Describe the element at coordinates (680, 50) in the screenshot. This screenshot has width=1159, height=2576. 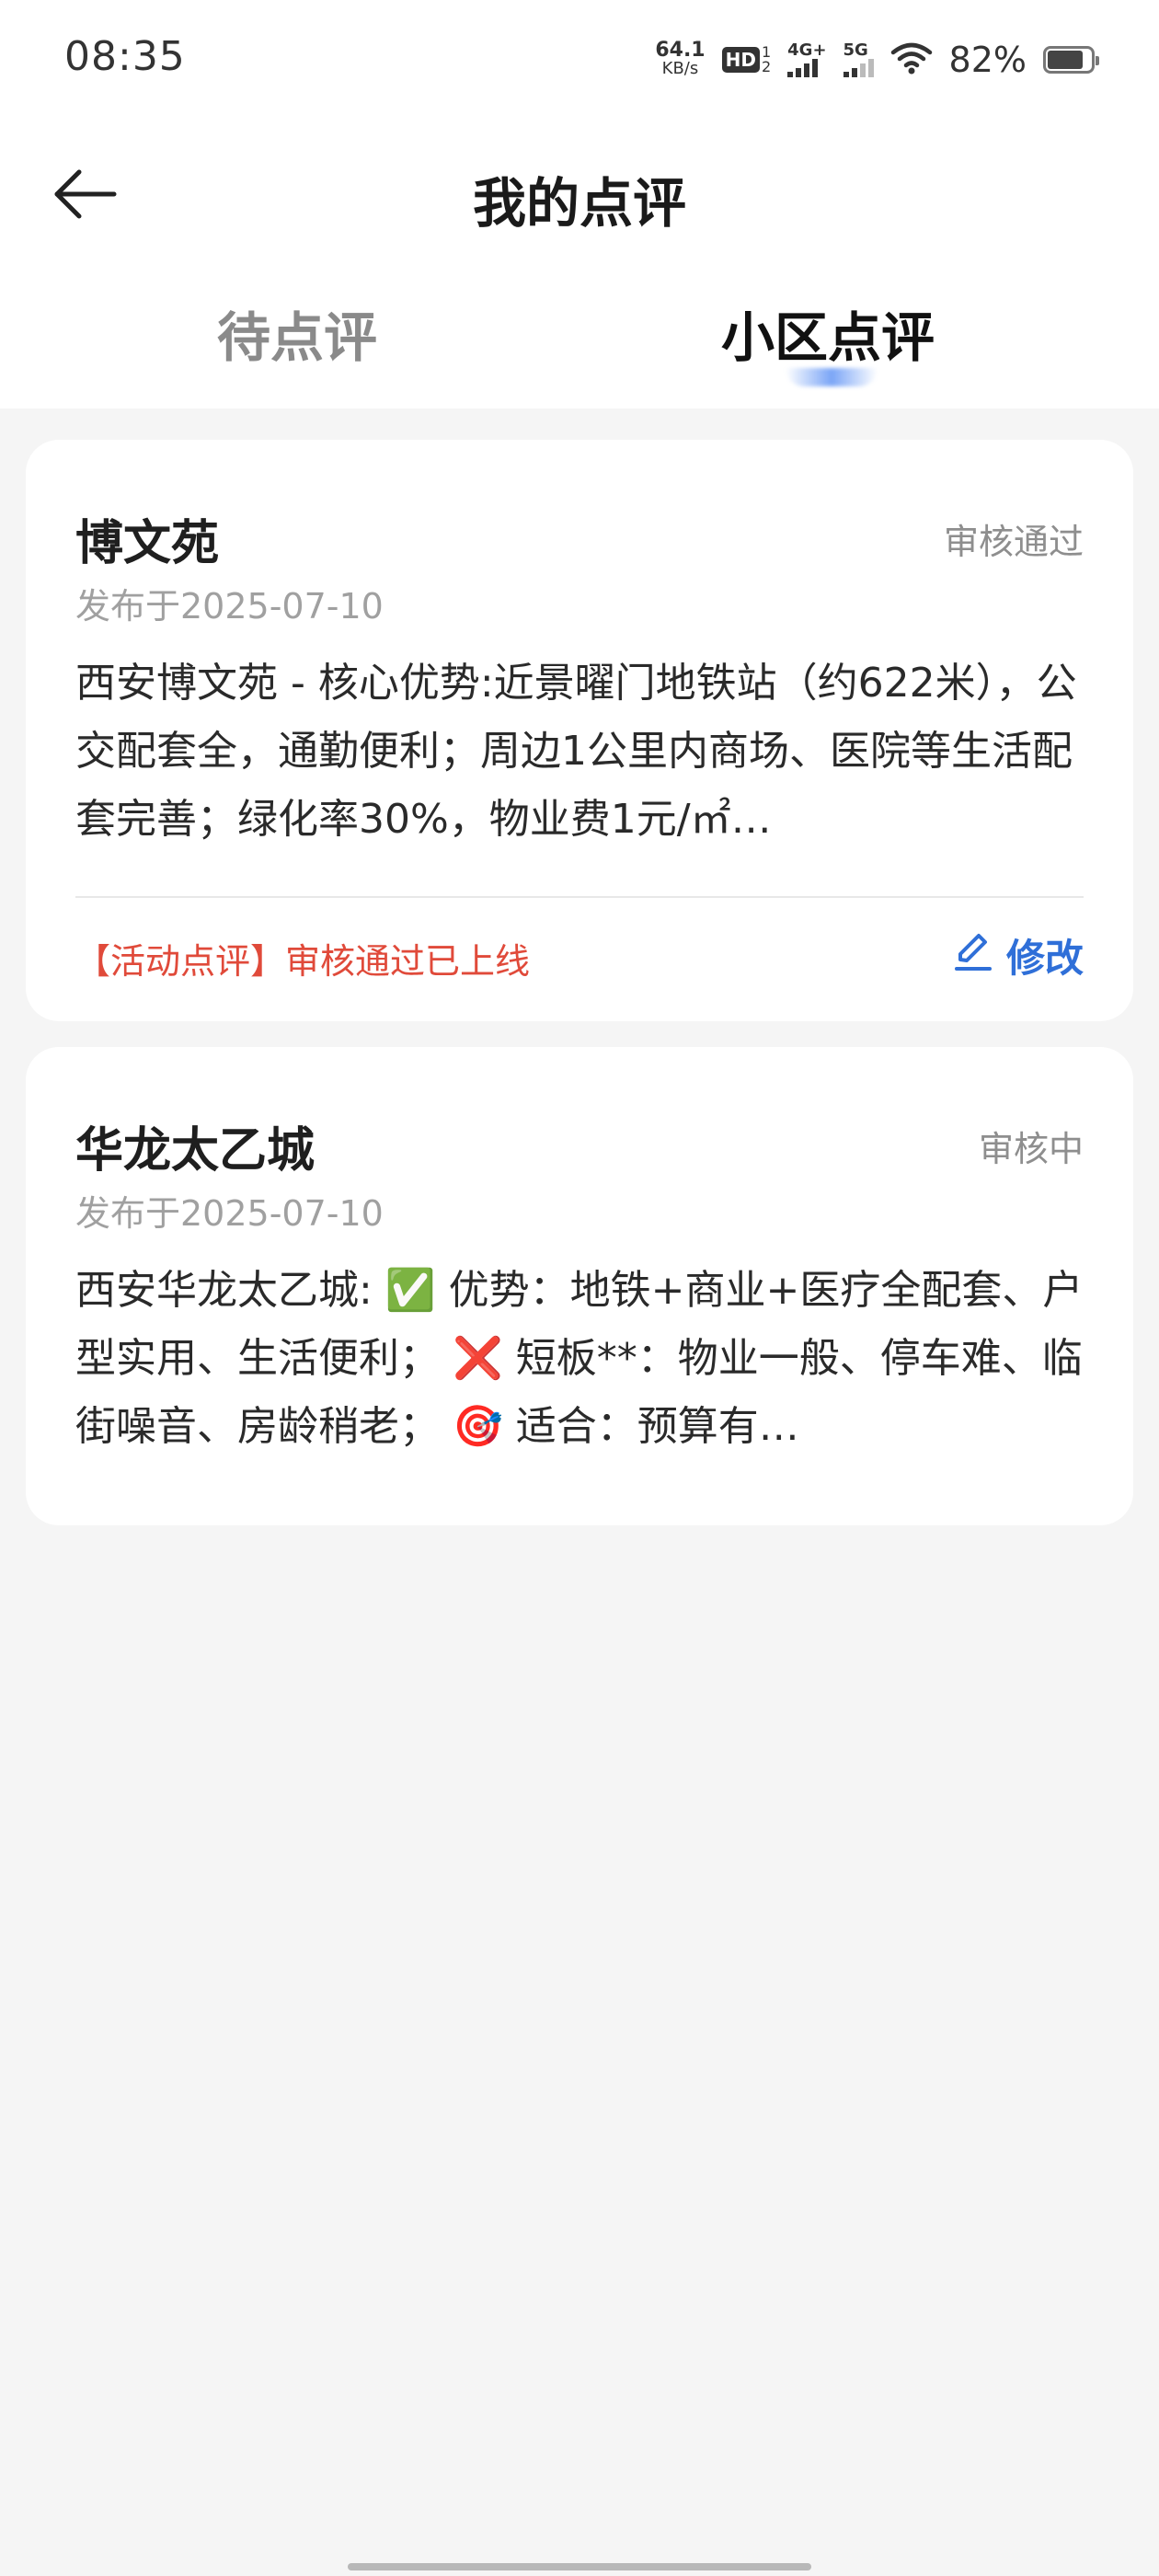
I see `net-speed-value: 64.1` at that location.